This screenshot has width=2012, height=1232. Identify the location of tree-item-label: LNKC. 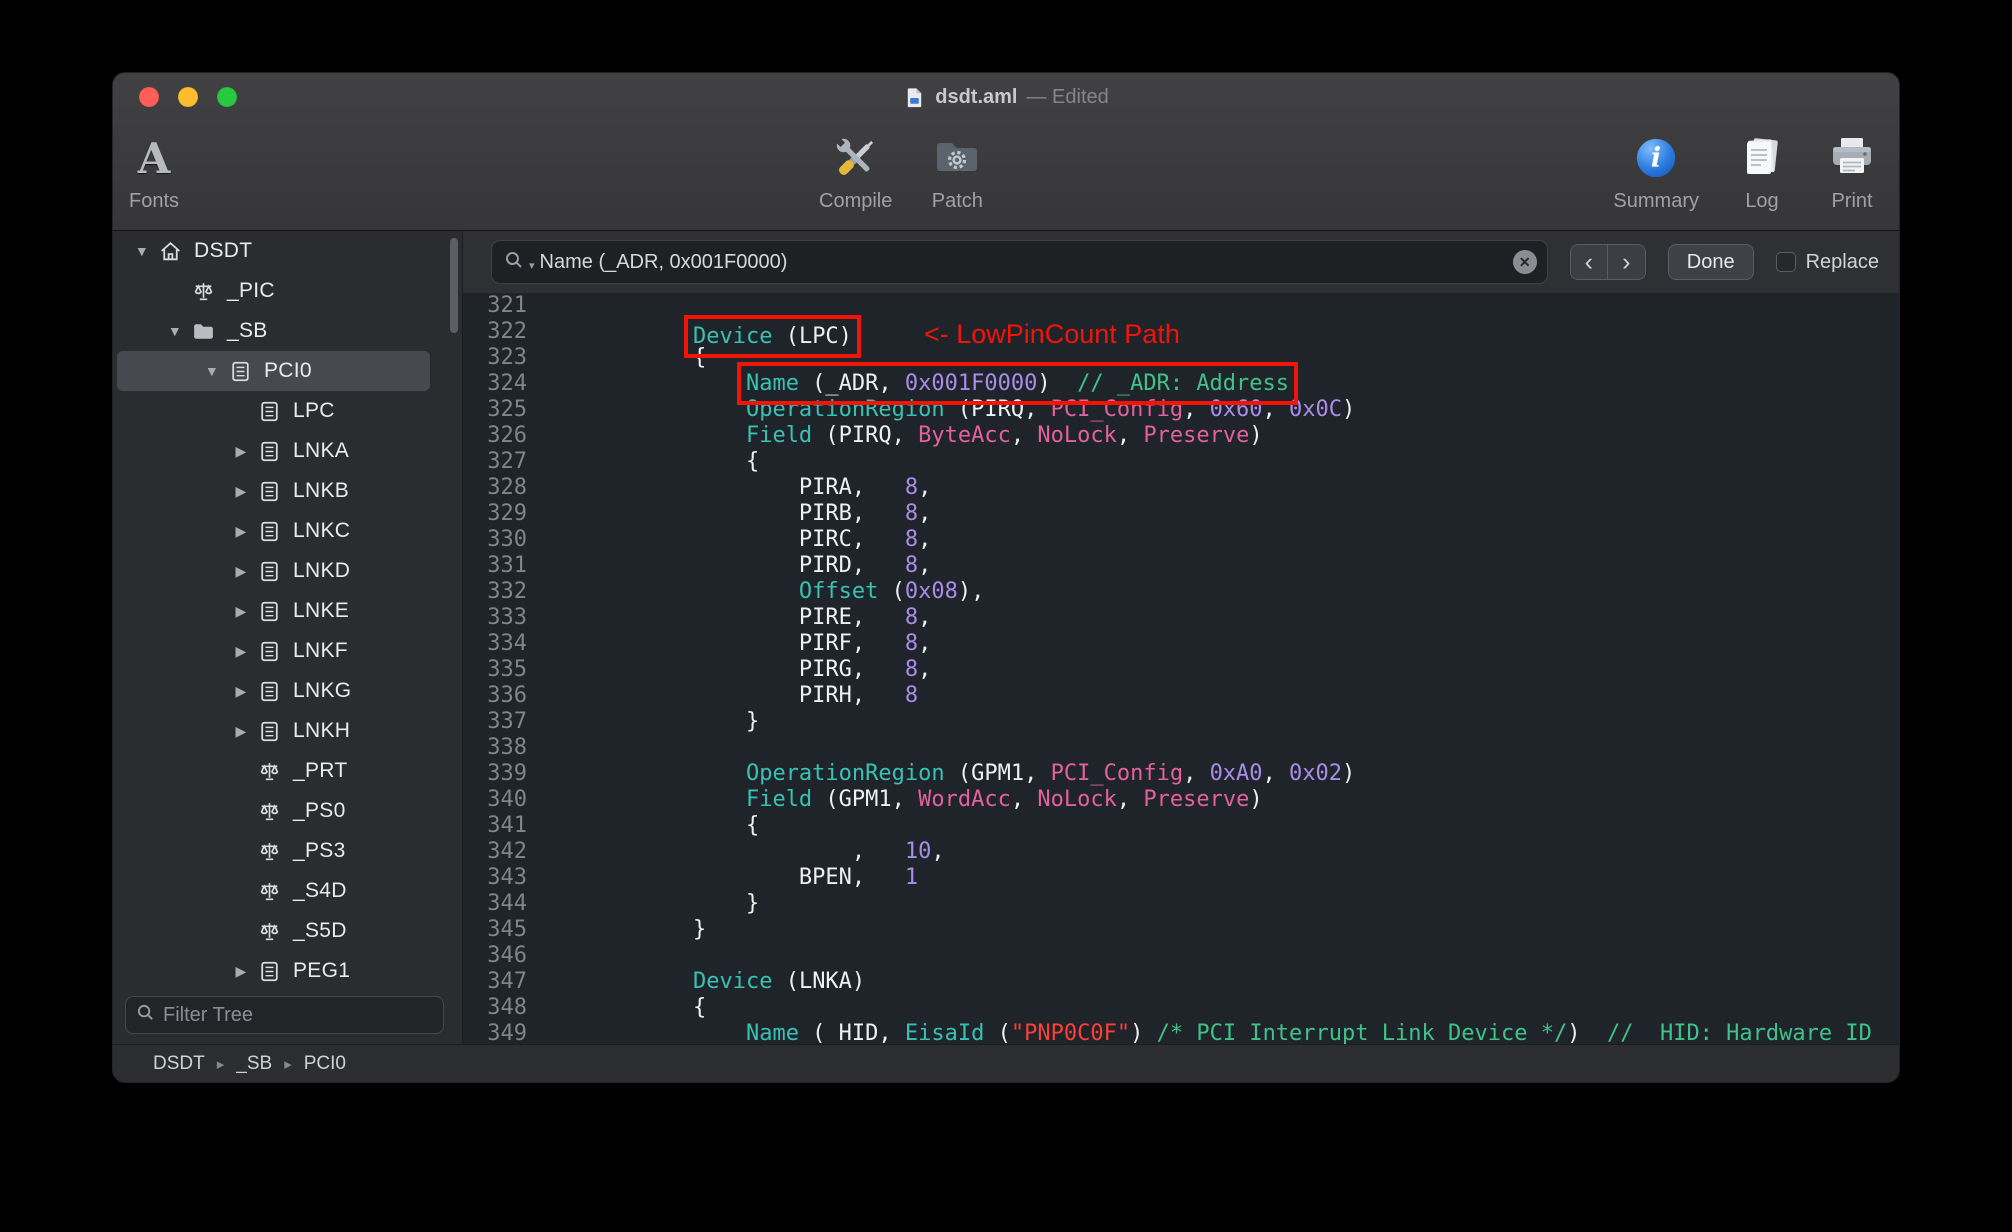
(322, 530).